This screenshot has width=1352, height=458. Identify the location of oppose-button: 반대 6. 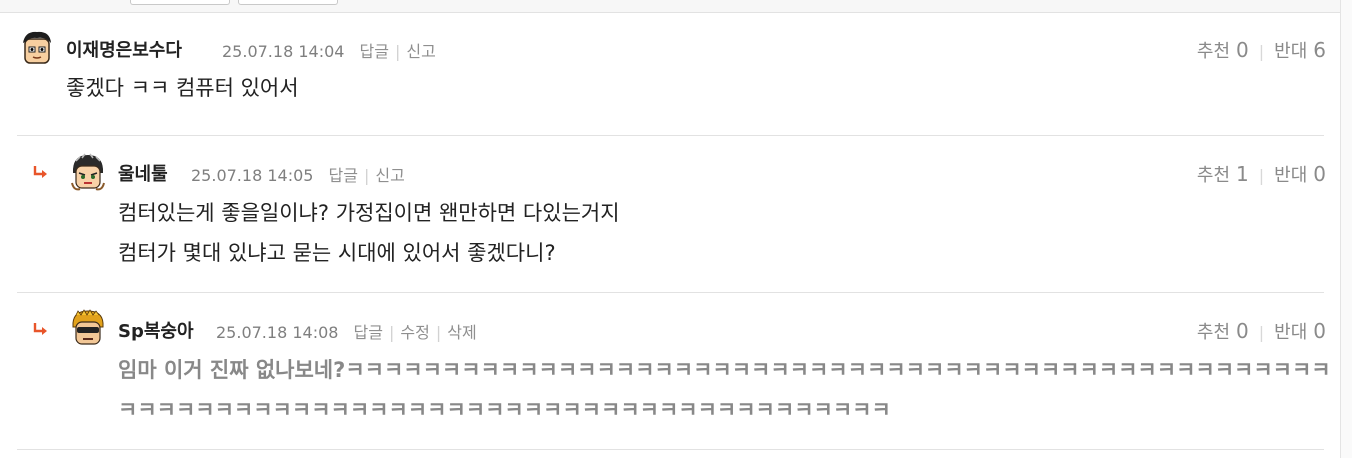
(1300, 50).